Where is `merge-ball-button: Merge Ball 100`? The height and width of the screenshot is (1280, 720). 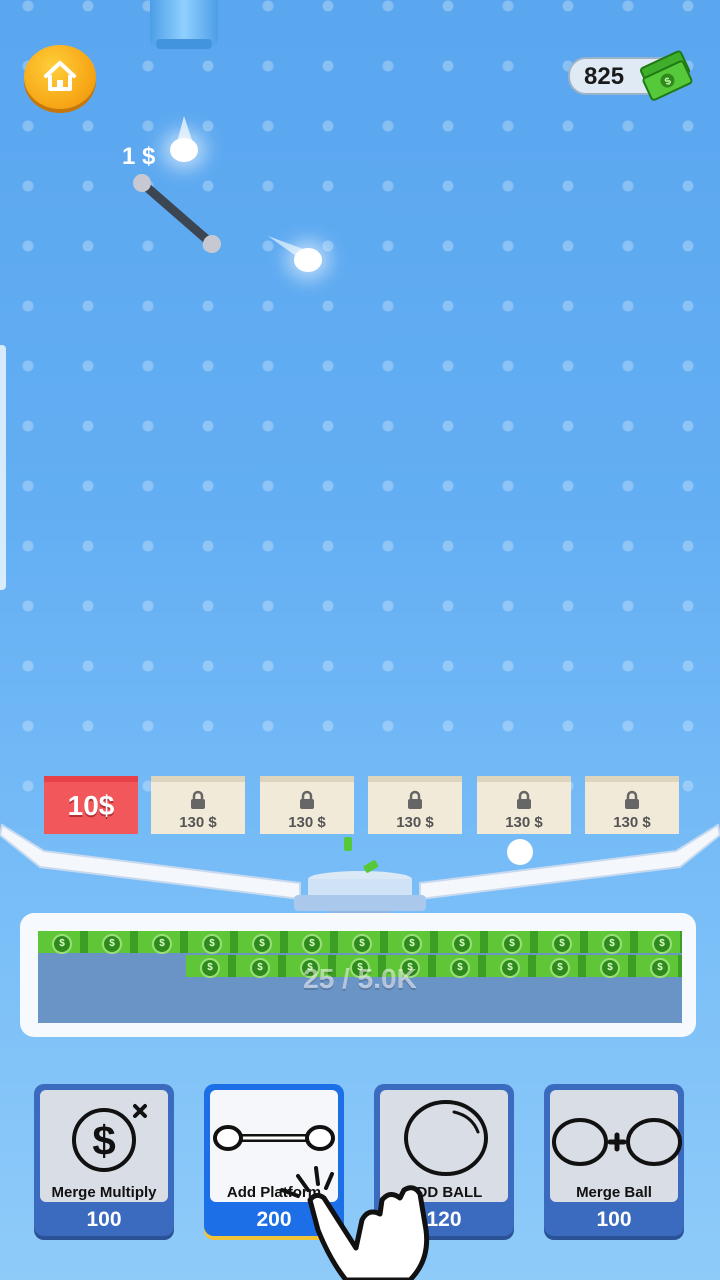 merge-ball-button: Merge Ball 100 is located at coordinates (614, 1160).